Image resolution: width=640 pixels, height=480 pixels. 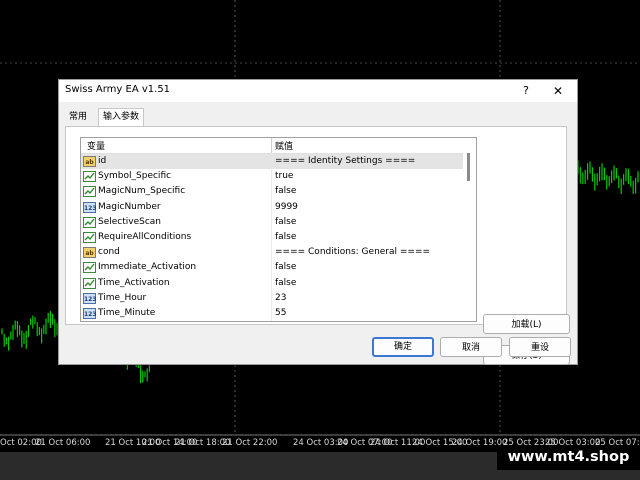 I want to click on parameter-value: 55, so click(x=280, y=313).